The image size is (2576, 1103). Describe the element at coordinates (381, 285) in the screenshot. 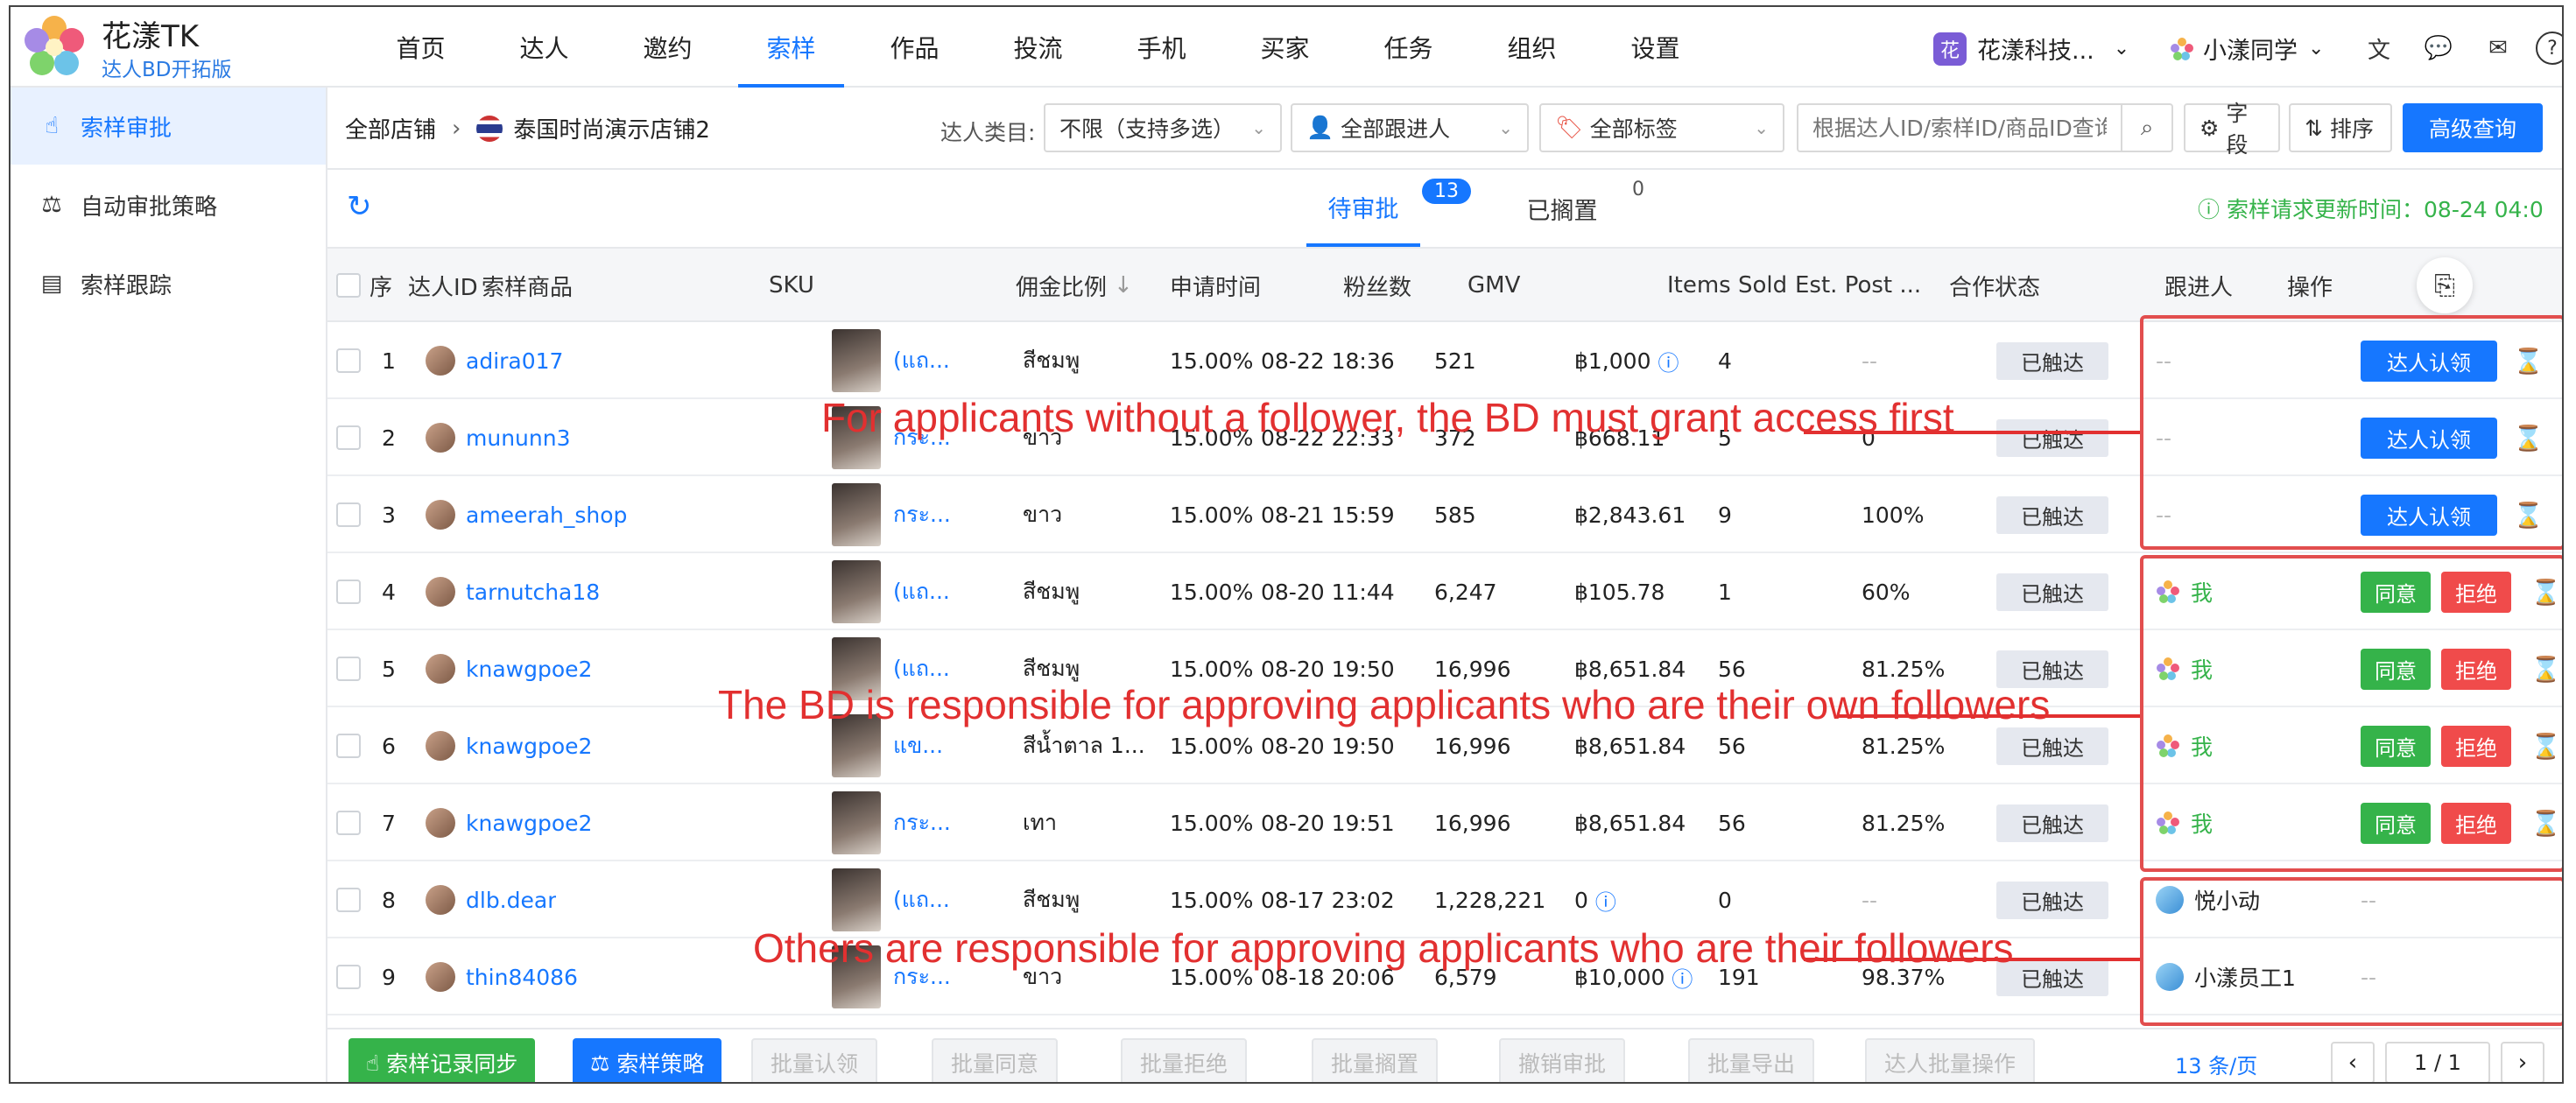

I see `column-header: 序` at that location.